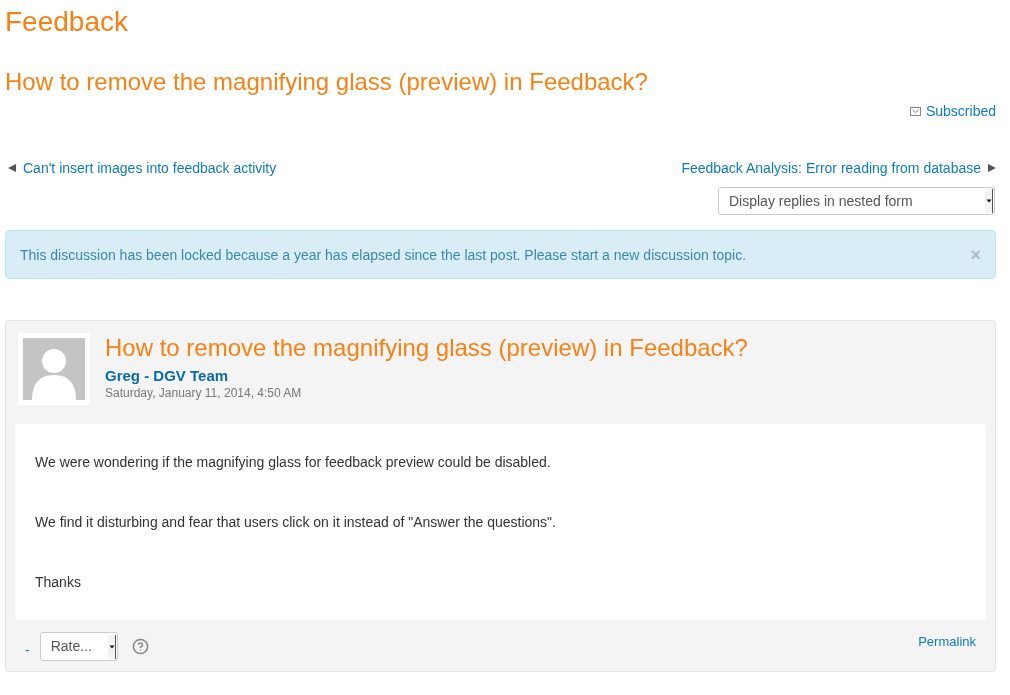 This screenshot has height=695, width=1010. What do you see at coordinates (295, 522) in the screenshot?
I see `post-paragraph: We find it disturbing and fear that users click on it instead of "Answer the questions".` at bounding box center [295, 522].